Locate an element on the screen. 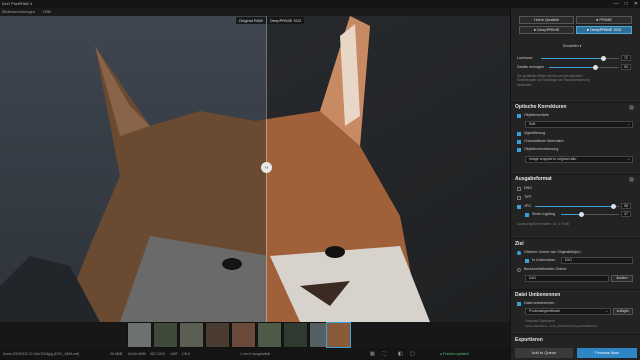 This screenshot has height=360, width=640. luminanz-label: Luminanz is located at coordinates (525, 58).